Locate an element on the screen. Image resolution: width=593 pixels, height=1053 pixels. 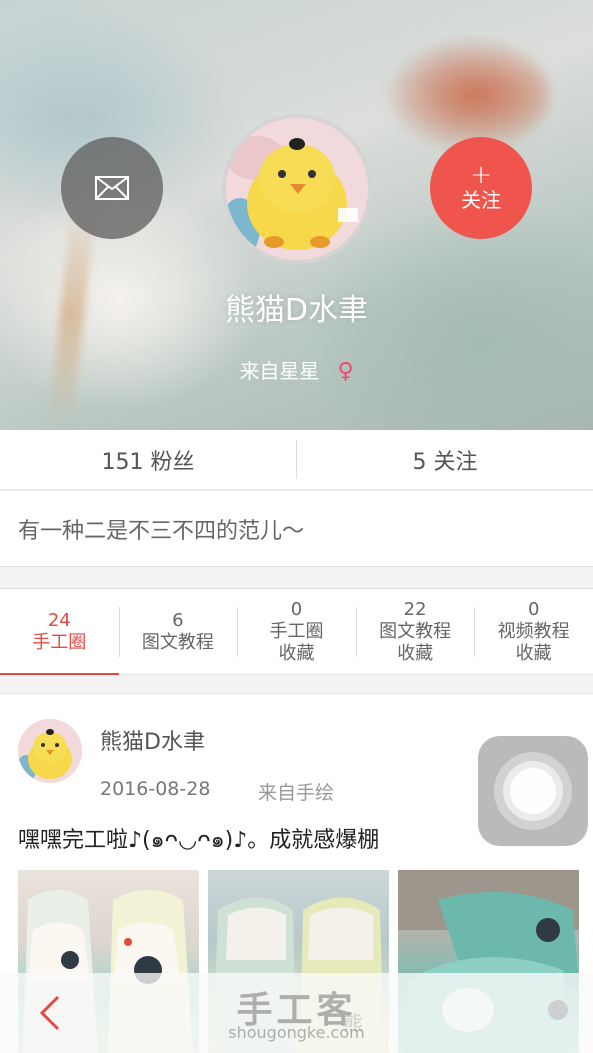
profile-origin: 来自星星 ♀ is located at coordinates (296, 369).